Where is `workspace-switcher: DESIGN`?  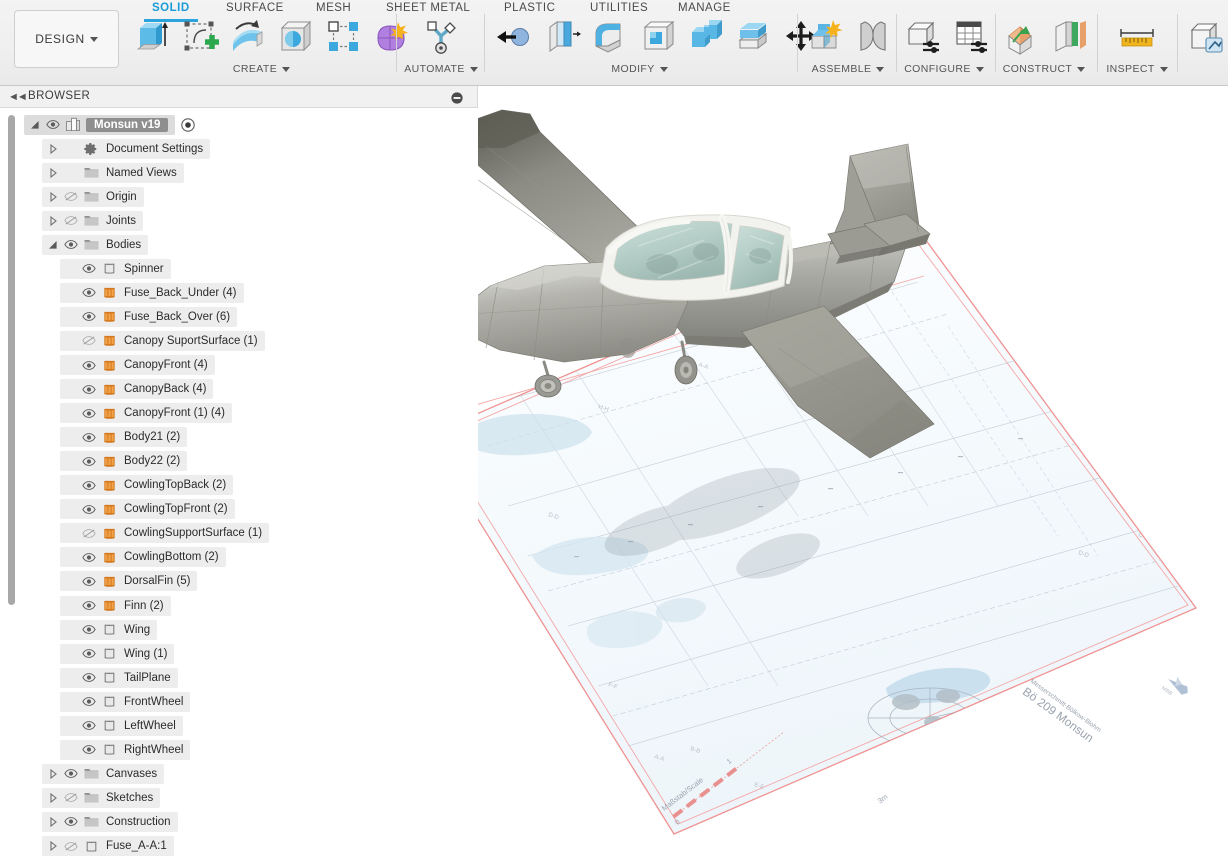 workspace-switcher: DESIGN is located at coordinates (66, 39).